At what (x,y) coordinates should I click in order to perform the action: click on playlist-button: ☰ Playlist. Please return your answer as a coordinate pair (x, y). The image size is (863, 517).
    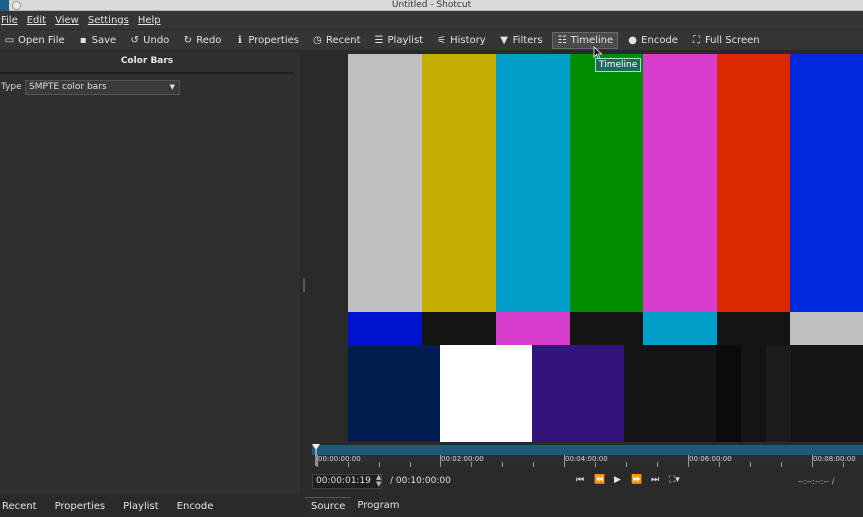
    Looking at the image, I should click on (399, 40).